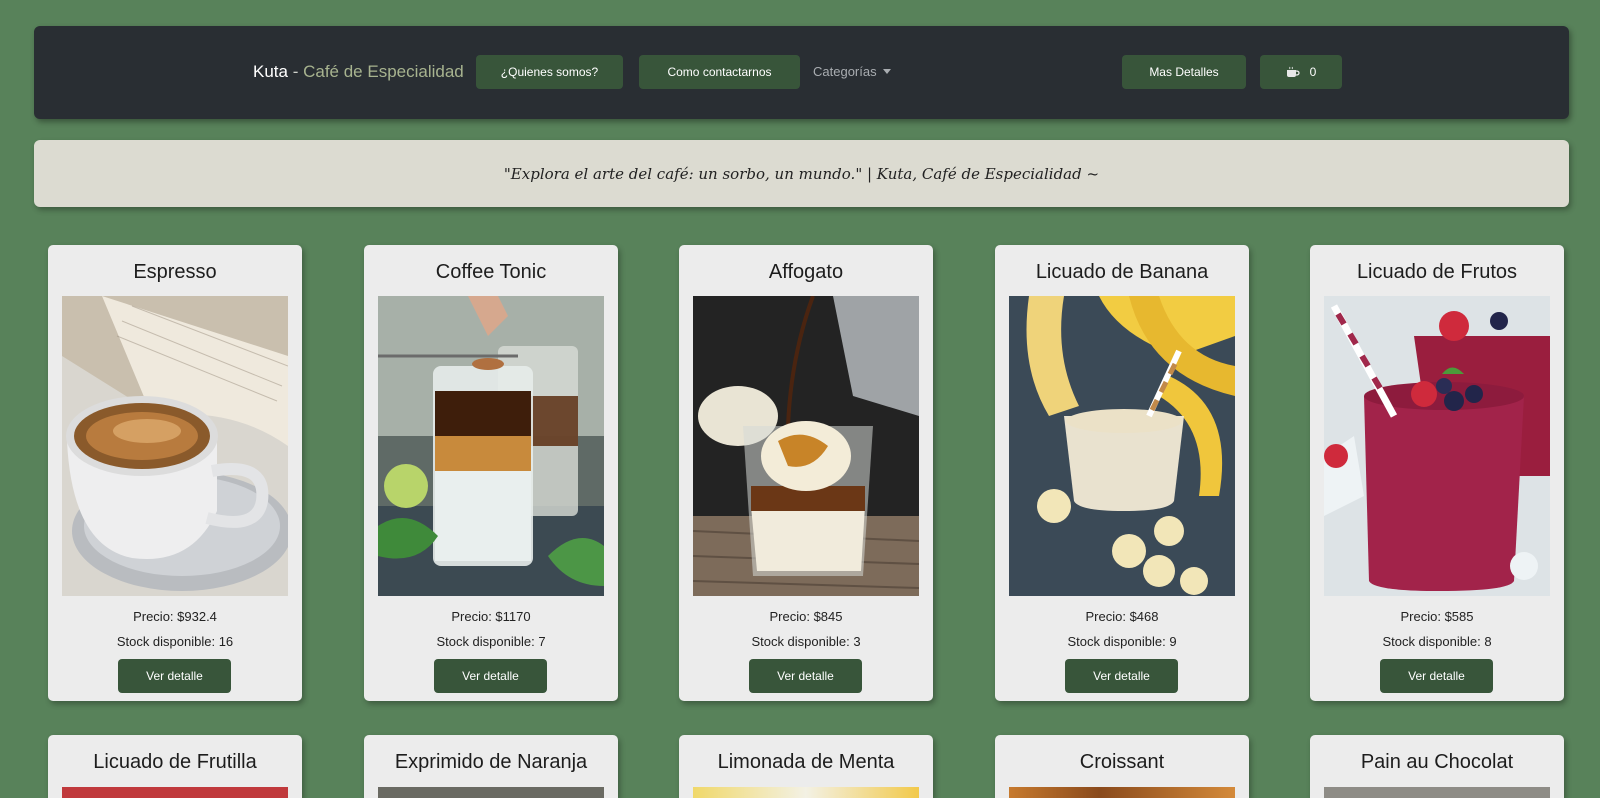 The height and width of the screenshot is (798, 1600). I want to click on product-title: Pain au Chocolat, so click(1437, 762).